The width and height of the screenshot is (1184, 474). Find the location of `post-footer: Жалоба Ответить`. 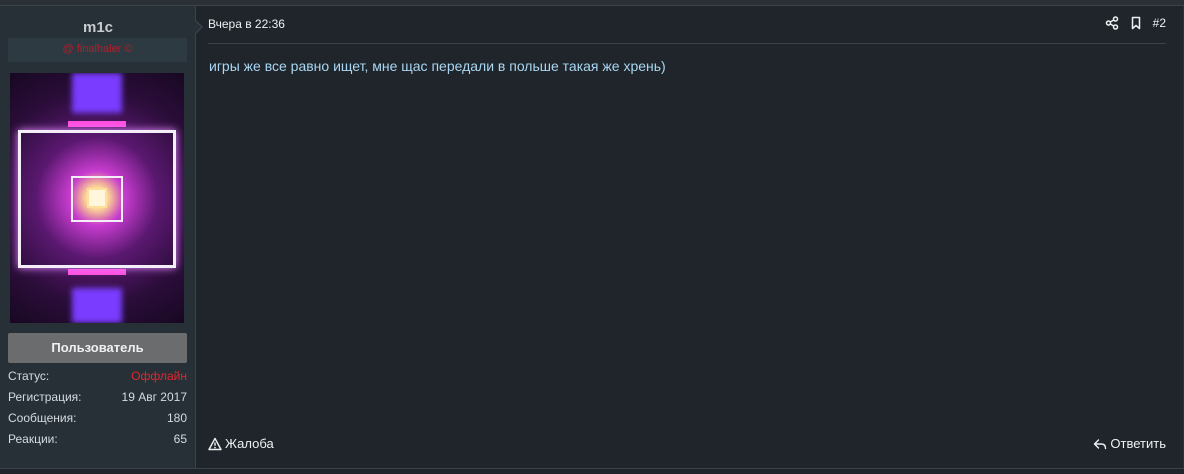

post-footer: Жалоба Ответить is located at coordinates (687, 446).